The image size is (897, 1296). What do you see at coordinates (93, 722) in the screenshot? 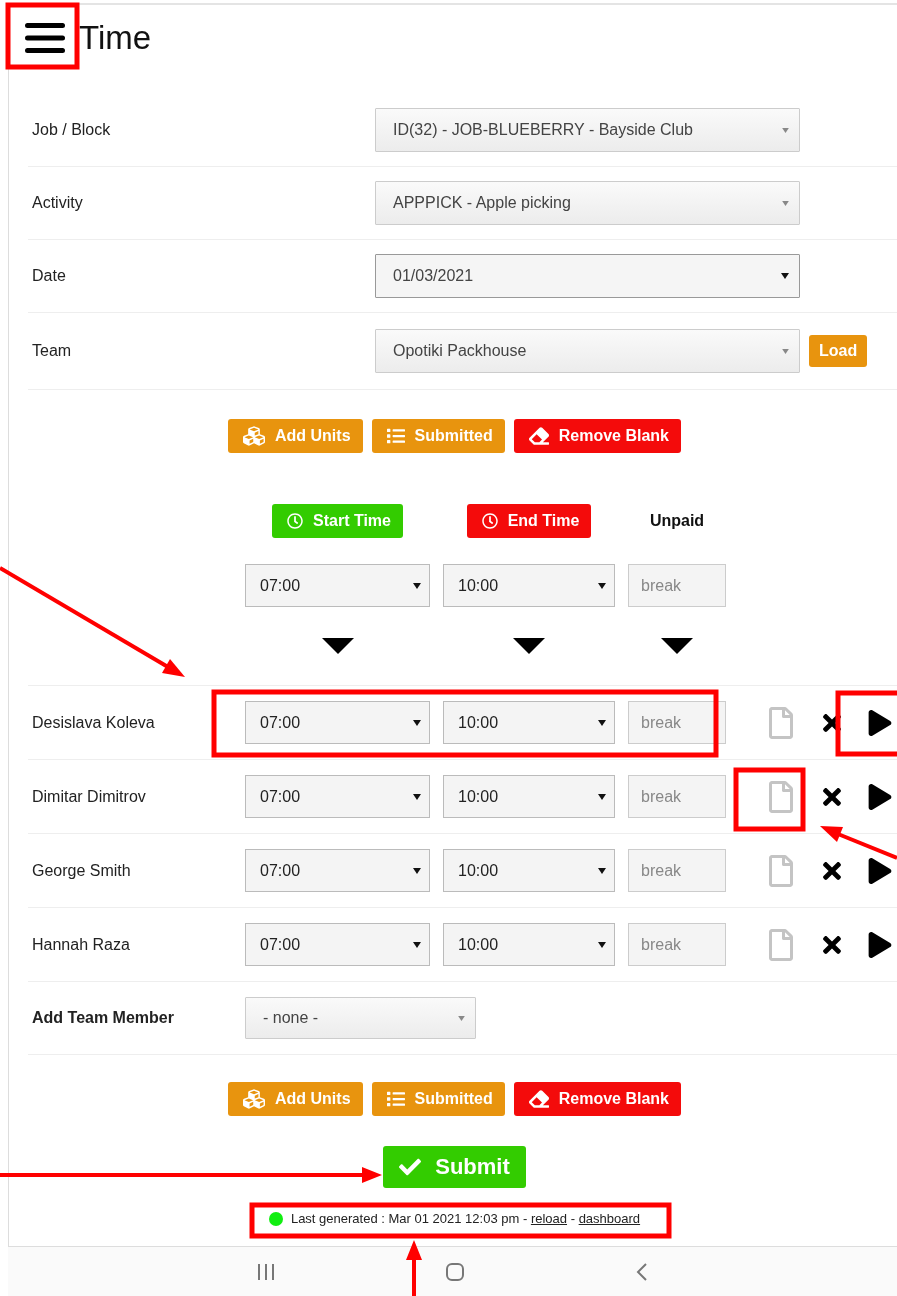
I see `member-name: Desislava Koleva` at bounding box center [93, 722].